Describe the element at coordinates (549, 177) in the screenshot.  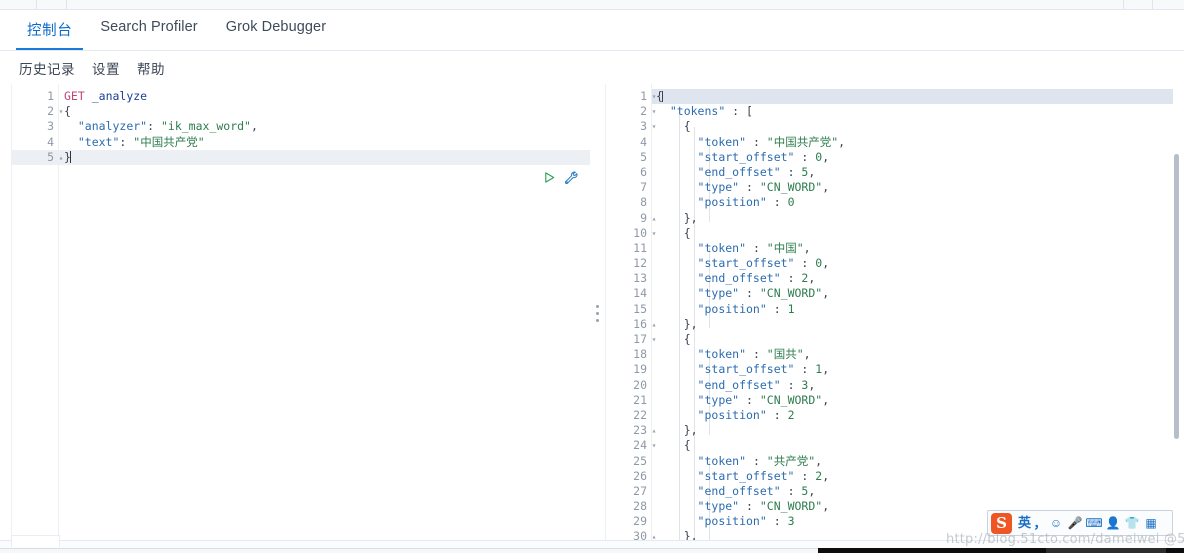
I see `play-icon` at that location.